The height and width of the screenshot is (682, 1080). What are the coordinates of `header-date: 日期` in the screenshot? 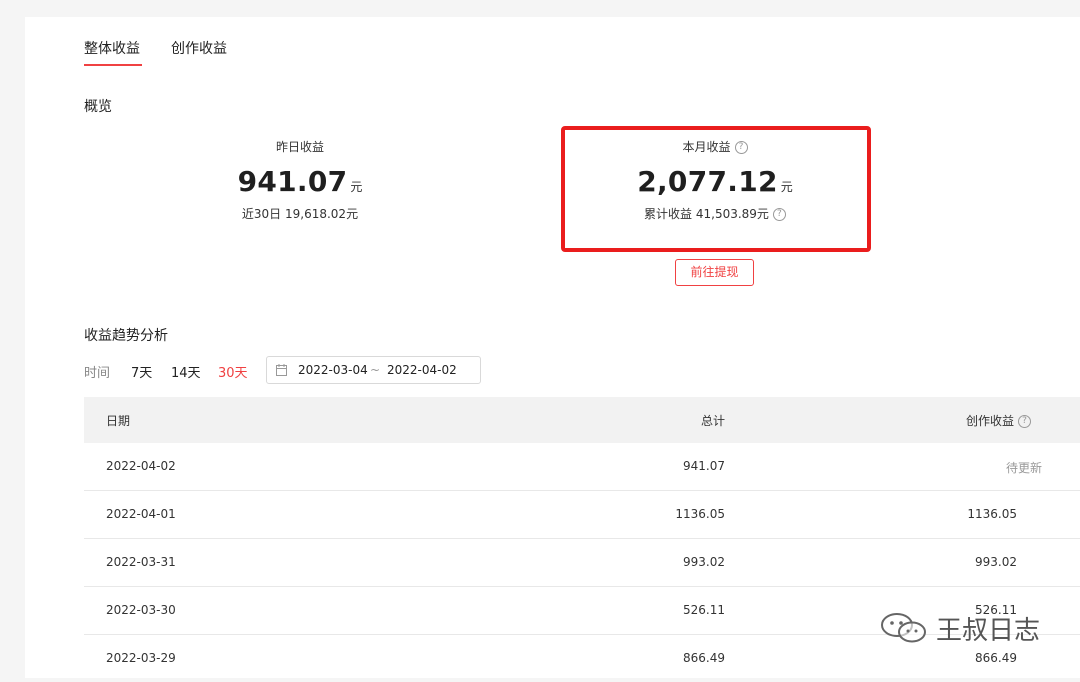 It's located at (118, 421).